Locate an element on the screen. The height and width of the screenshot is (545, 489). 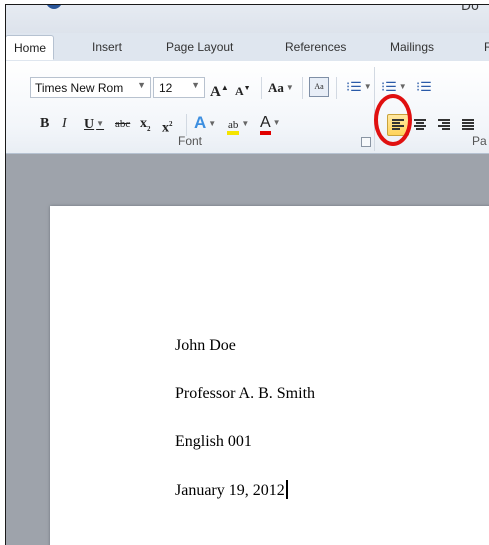
subscript-button: x2 is located at coordinates (145, 126).